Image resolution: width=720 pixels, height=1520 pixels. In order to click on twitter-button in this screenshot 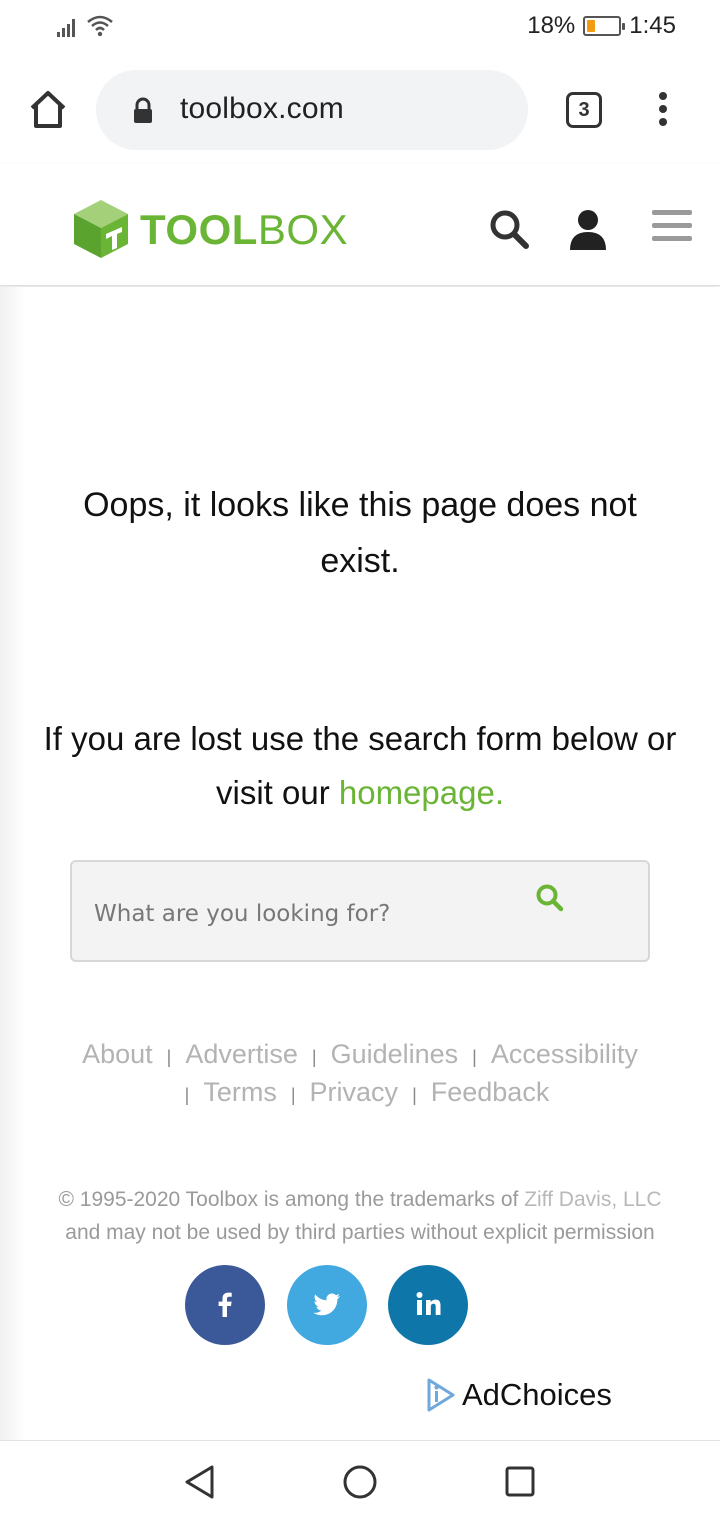, I will do `click(327, 1305)`.